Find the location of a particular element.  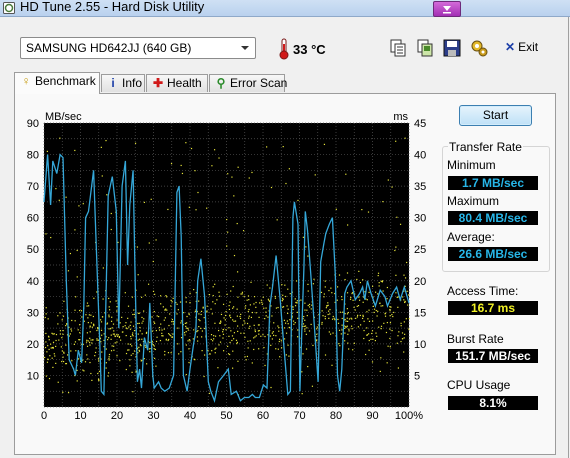

tab-health: ✚ Health is located at coordinates (177, 83).